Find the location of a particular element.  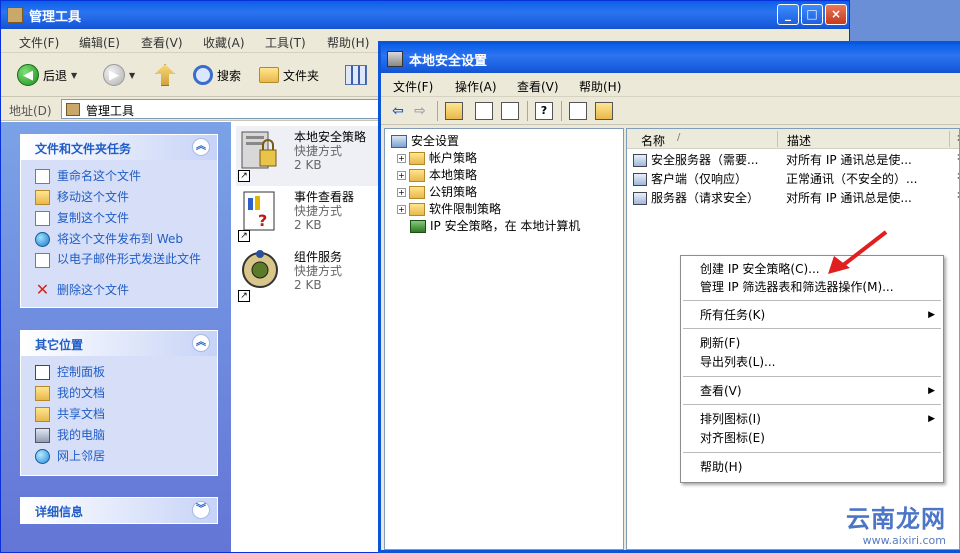

close-button: × is located at coordinates (836, 14).